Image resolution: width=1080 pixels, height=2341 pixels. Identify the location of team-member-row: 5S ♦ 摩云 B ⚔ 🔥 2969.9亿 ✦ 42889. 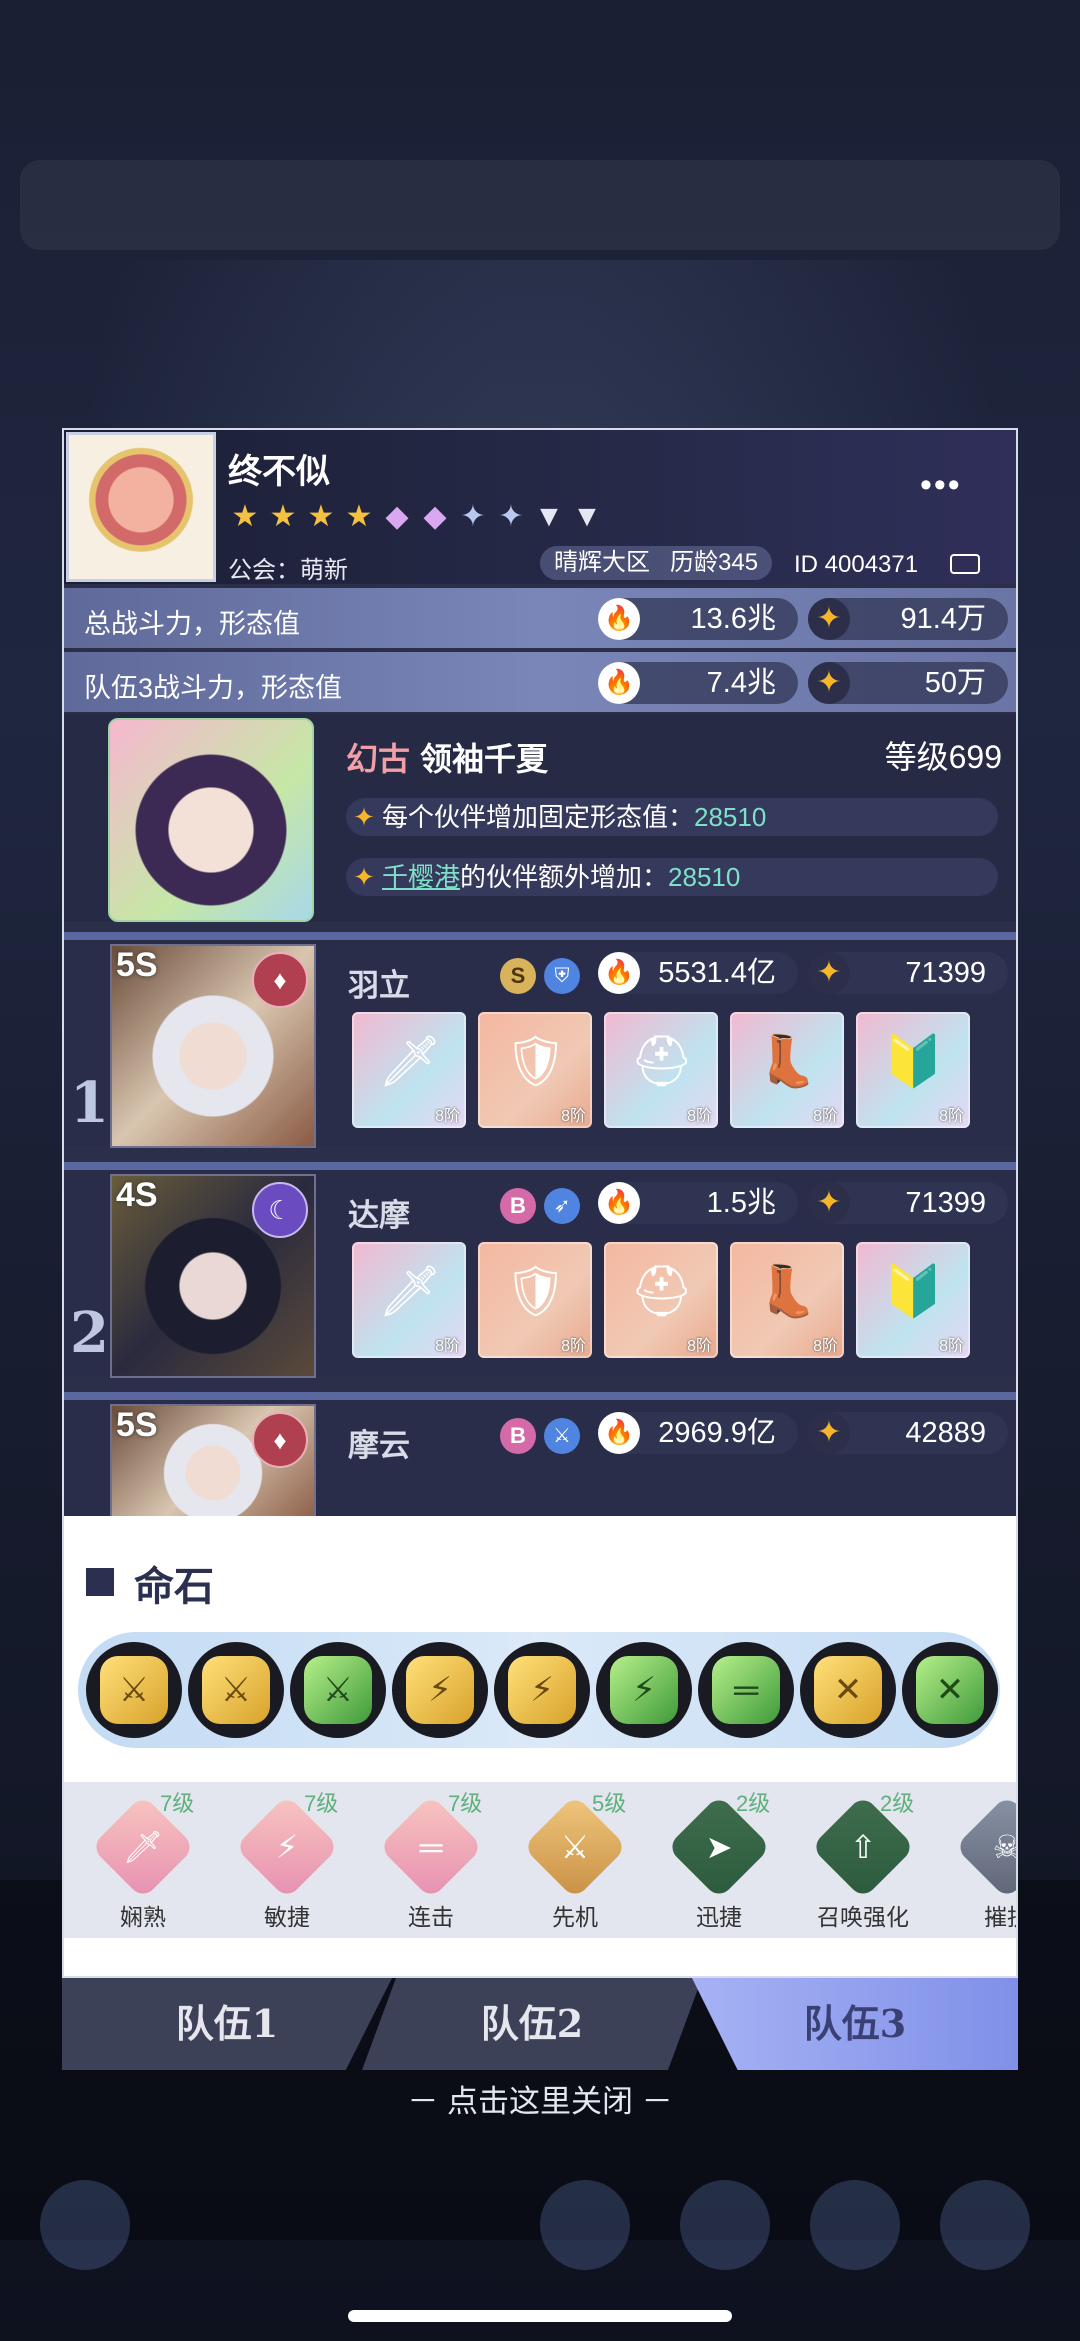
(540, 1461).